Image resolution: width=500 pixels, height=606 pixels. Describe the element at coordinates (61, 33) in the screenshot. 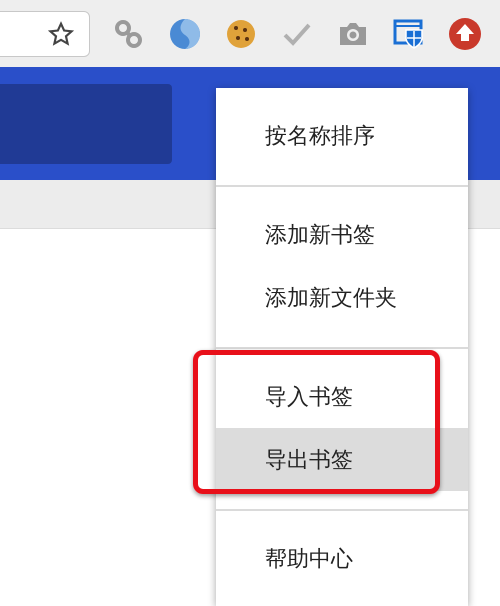

I see `star-icon` at that location.